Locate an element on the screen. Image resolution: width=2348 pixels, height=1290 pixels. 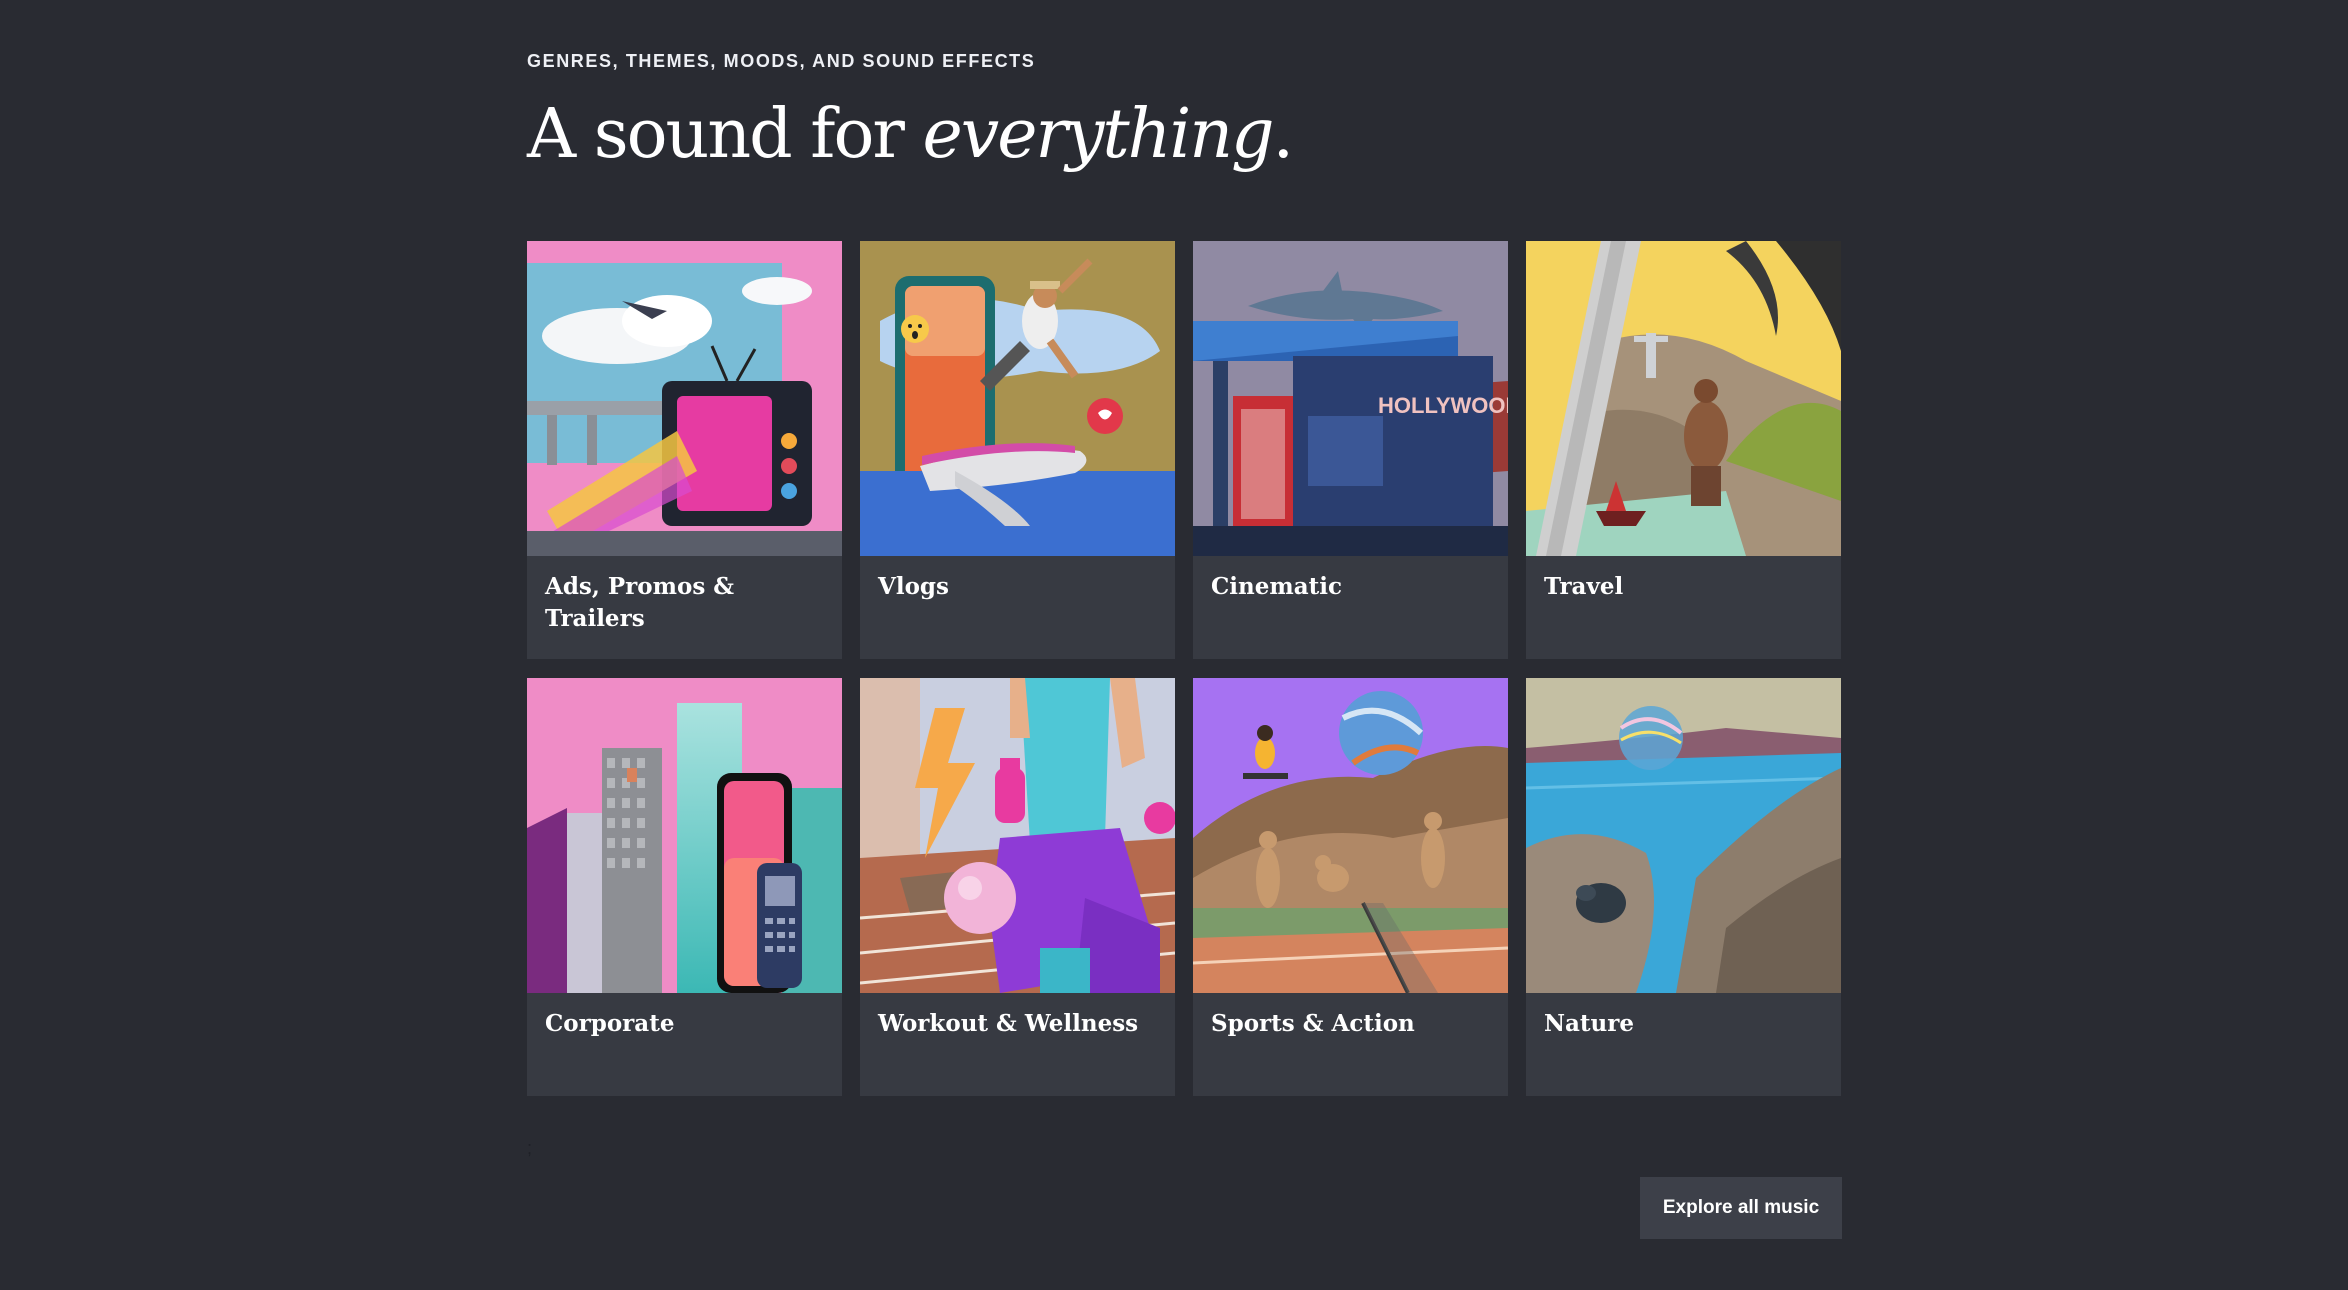
explore-all-music-button: Explore all music is located at coordinates (1741, 1208).